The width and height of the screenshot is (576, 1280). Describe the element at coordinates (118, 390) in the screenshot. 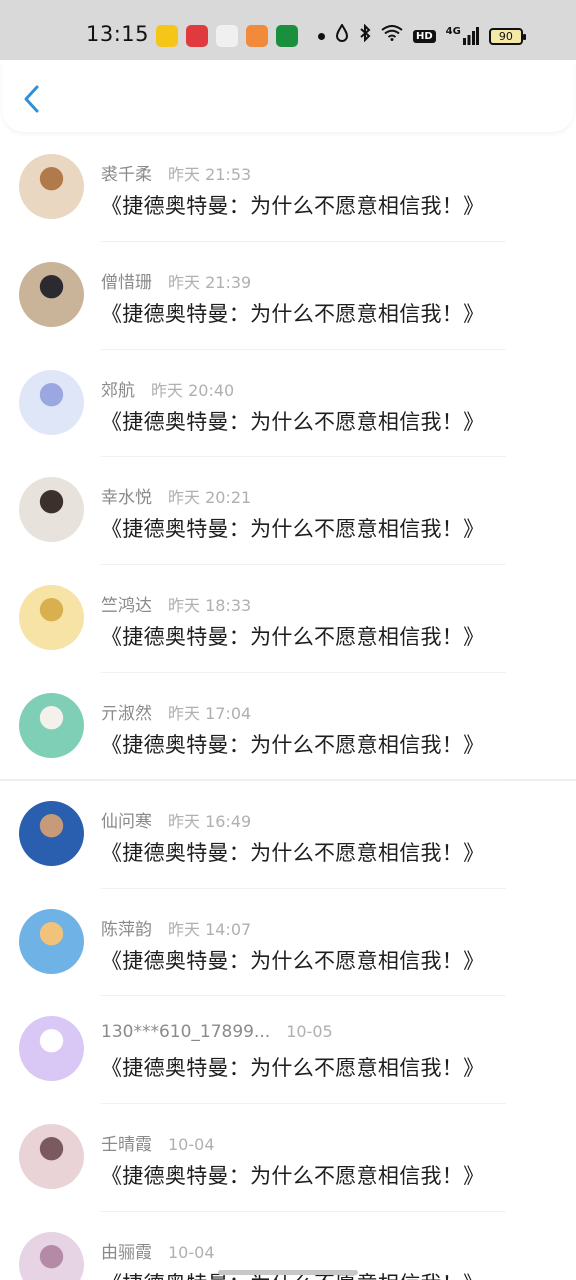

I see `sender-name: 郊航` at that location.